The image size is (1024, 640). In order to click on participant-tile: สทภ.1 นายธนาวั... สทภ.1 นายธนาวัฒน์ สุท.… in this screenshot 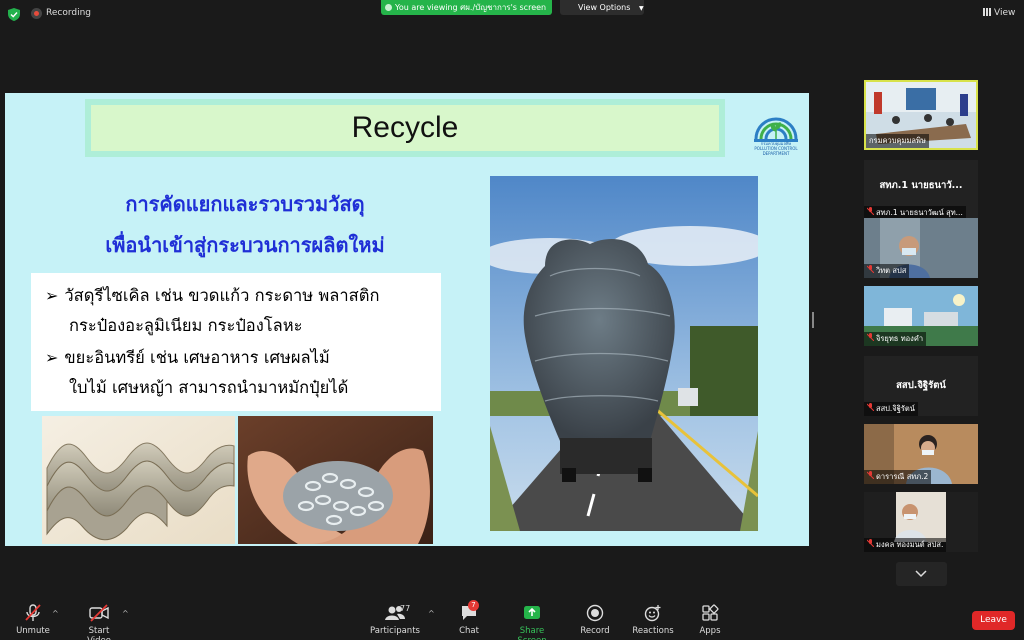, I will do `click(921, 190)`.